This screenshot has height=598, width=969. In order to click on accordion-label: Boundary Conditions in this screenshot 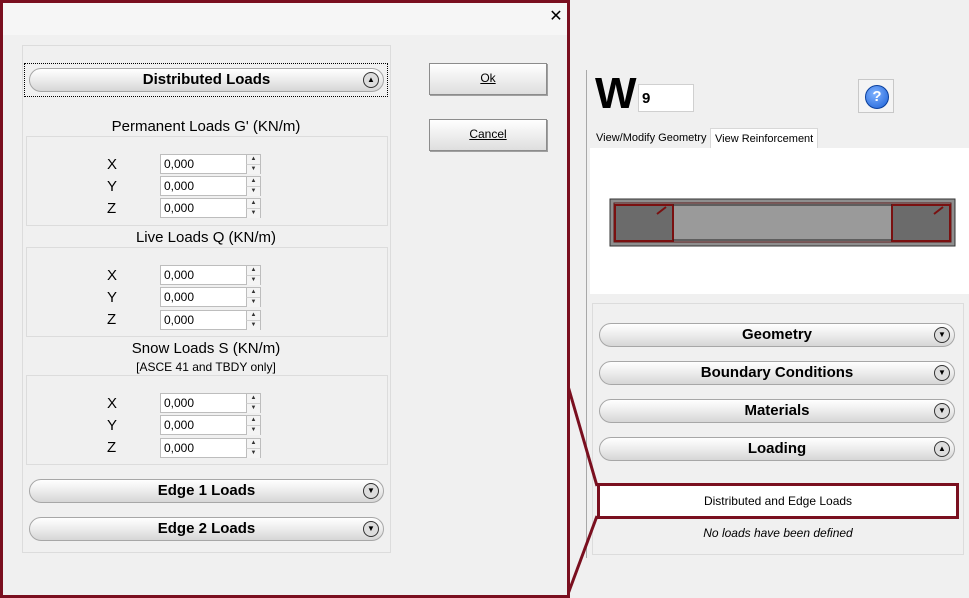, I will do `click(777, 372)`.